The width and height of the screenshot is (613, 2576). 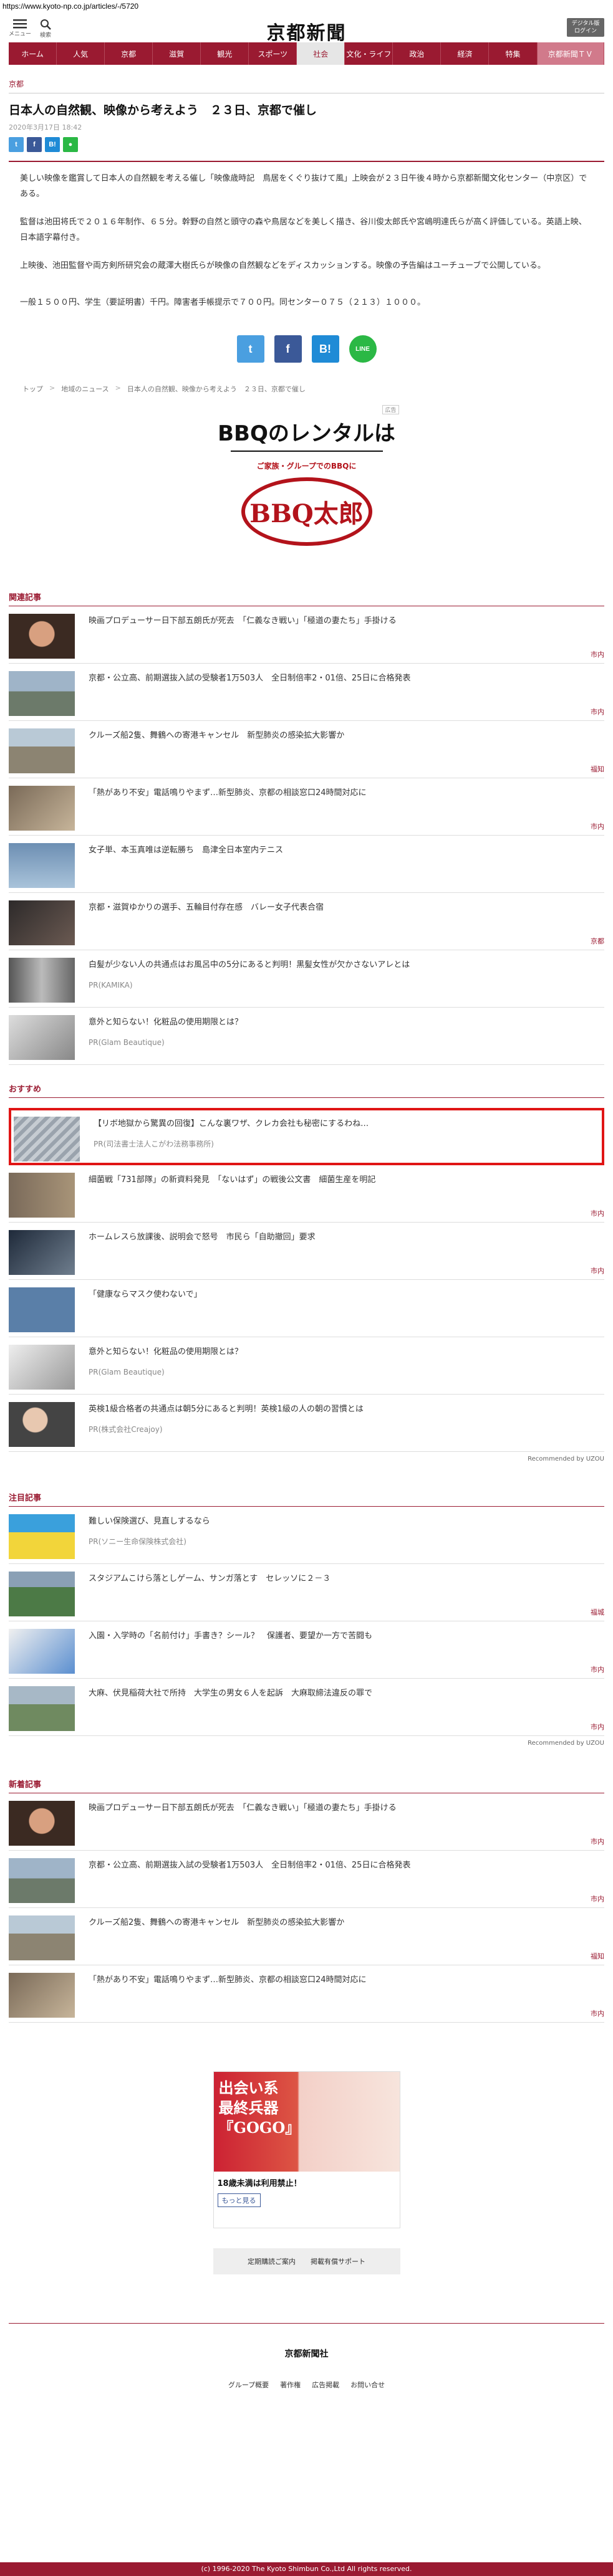 I want to click on breadcrumb-top: トップ, so click(x=32, y=389).